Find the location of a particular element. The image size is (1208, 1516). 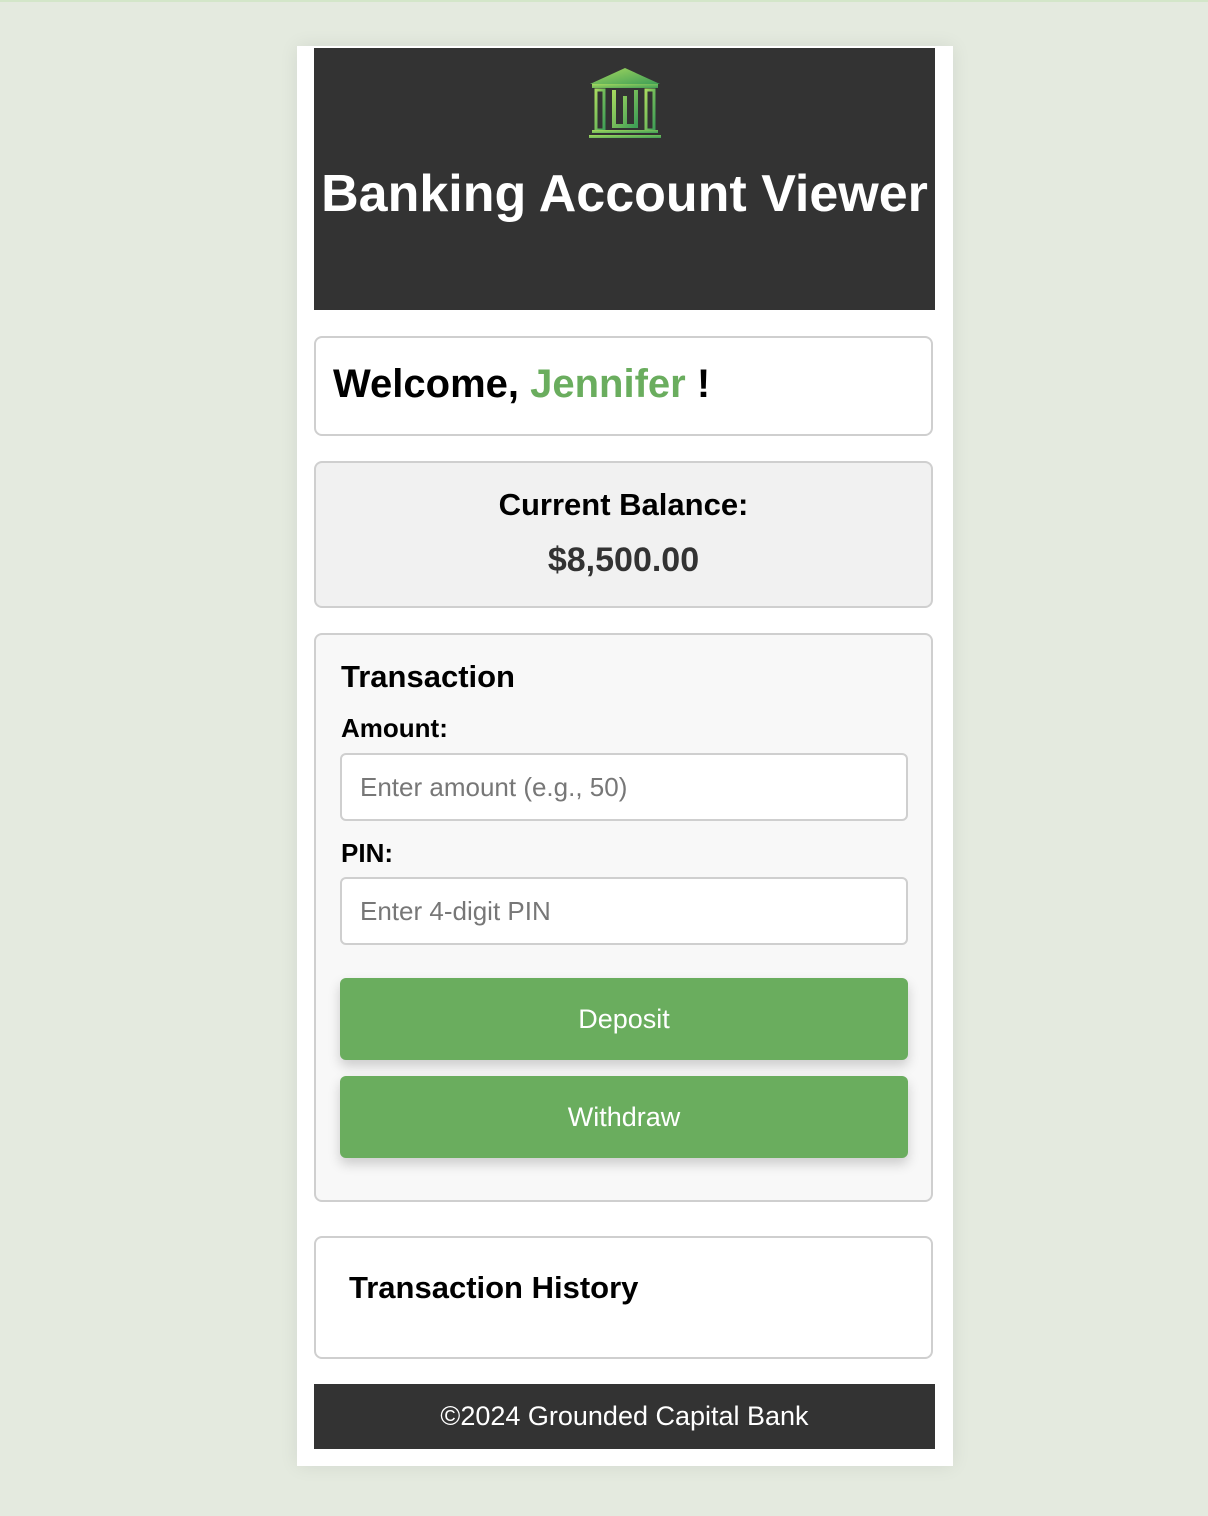

amount-input is located at coordinates (624, 787).